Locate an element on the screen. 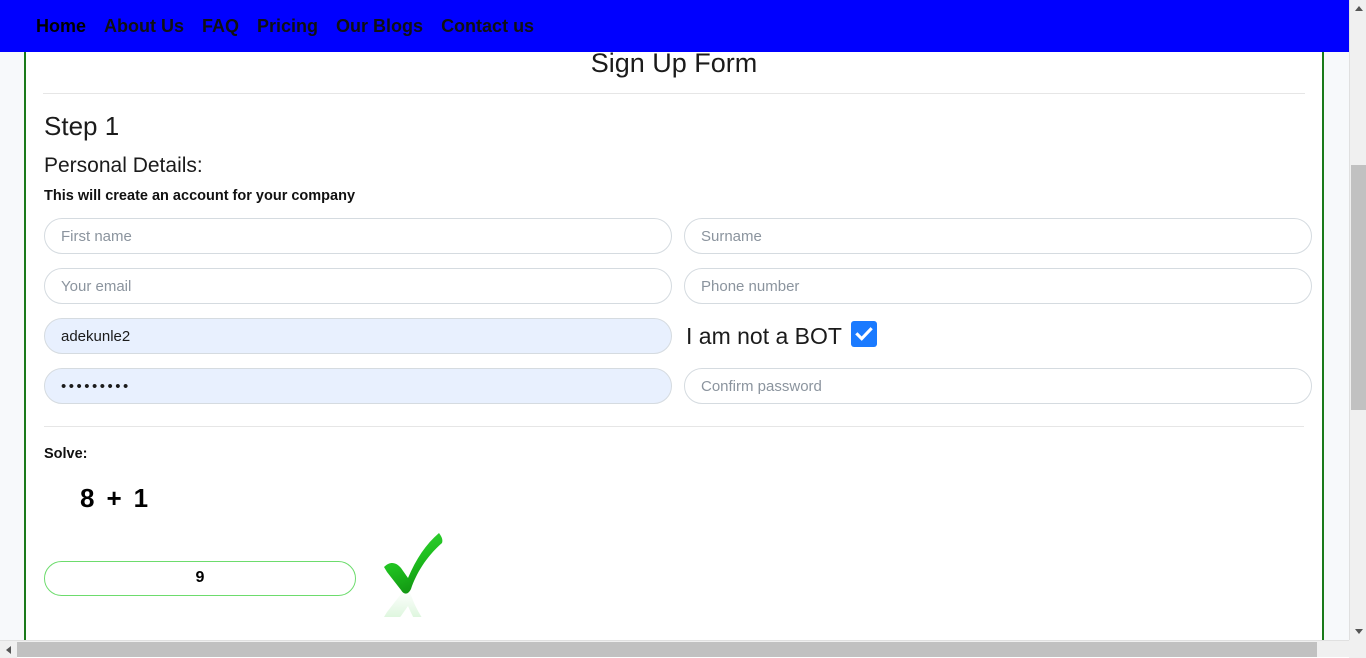 This screenshot has height=658, width=1366. caret-down-icon is located at coordinates (1358, 631).